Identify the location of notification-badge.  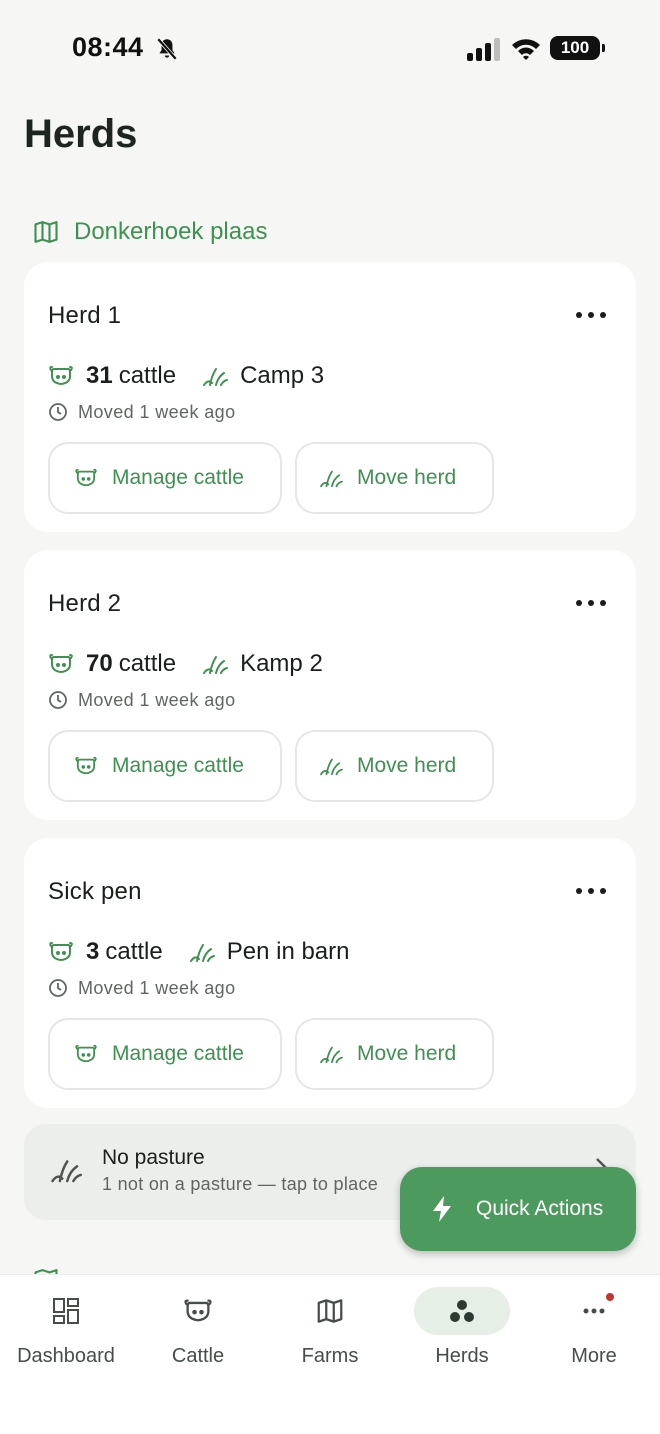
(610, 1297).